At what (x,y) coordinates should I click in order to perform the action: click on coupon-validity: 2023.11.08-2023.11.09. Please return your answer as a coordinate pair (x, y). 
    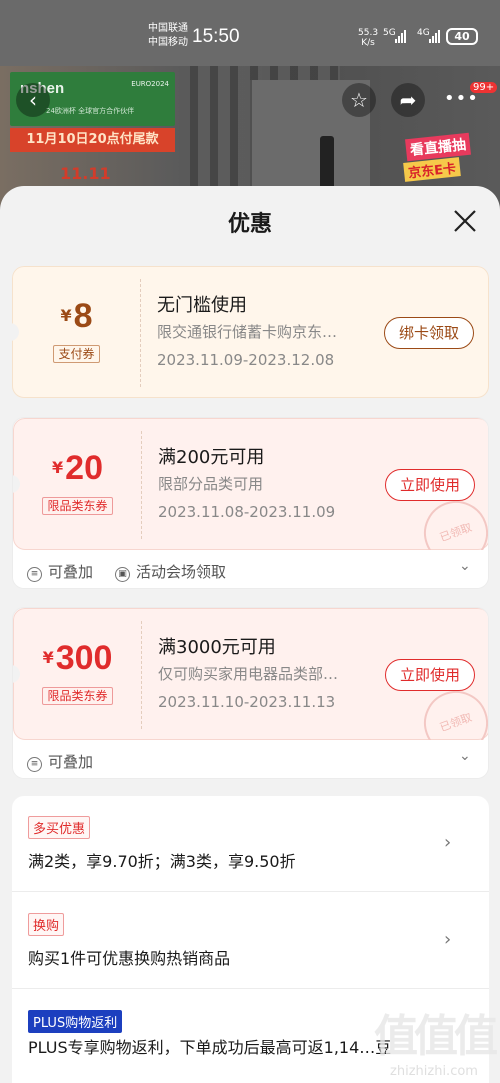
    Looking at the image, I should click on (247, 512).